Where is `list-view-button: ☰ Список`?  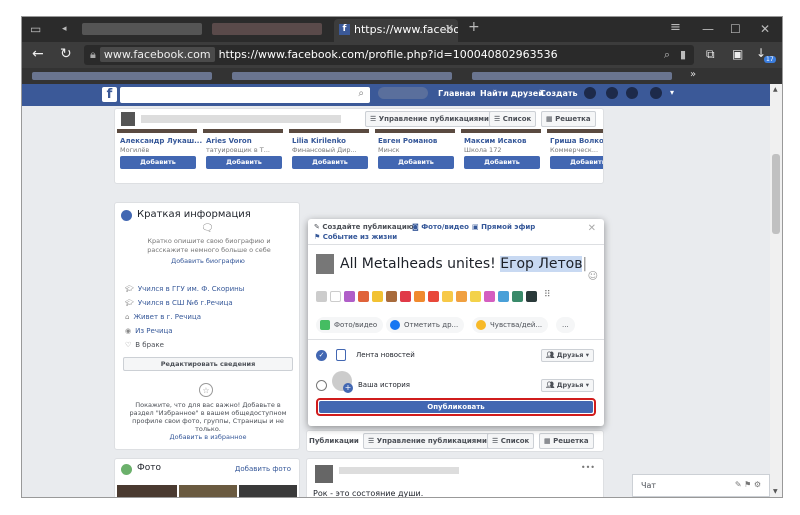
list-view-button: ☰ Список is located at coordinates (513, 119).